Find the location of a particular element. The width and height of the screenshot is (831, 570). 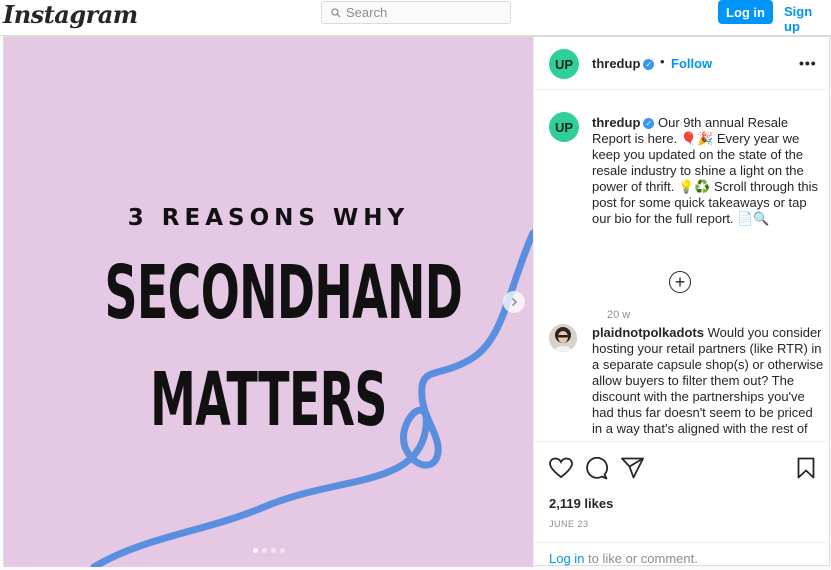

caption-avatar: UP is located at coordinates (564, 127).